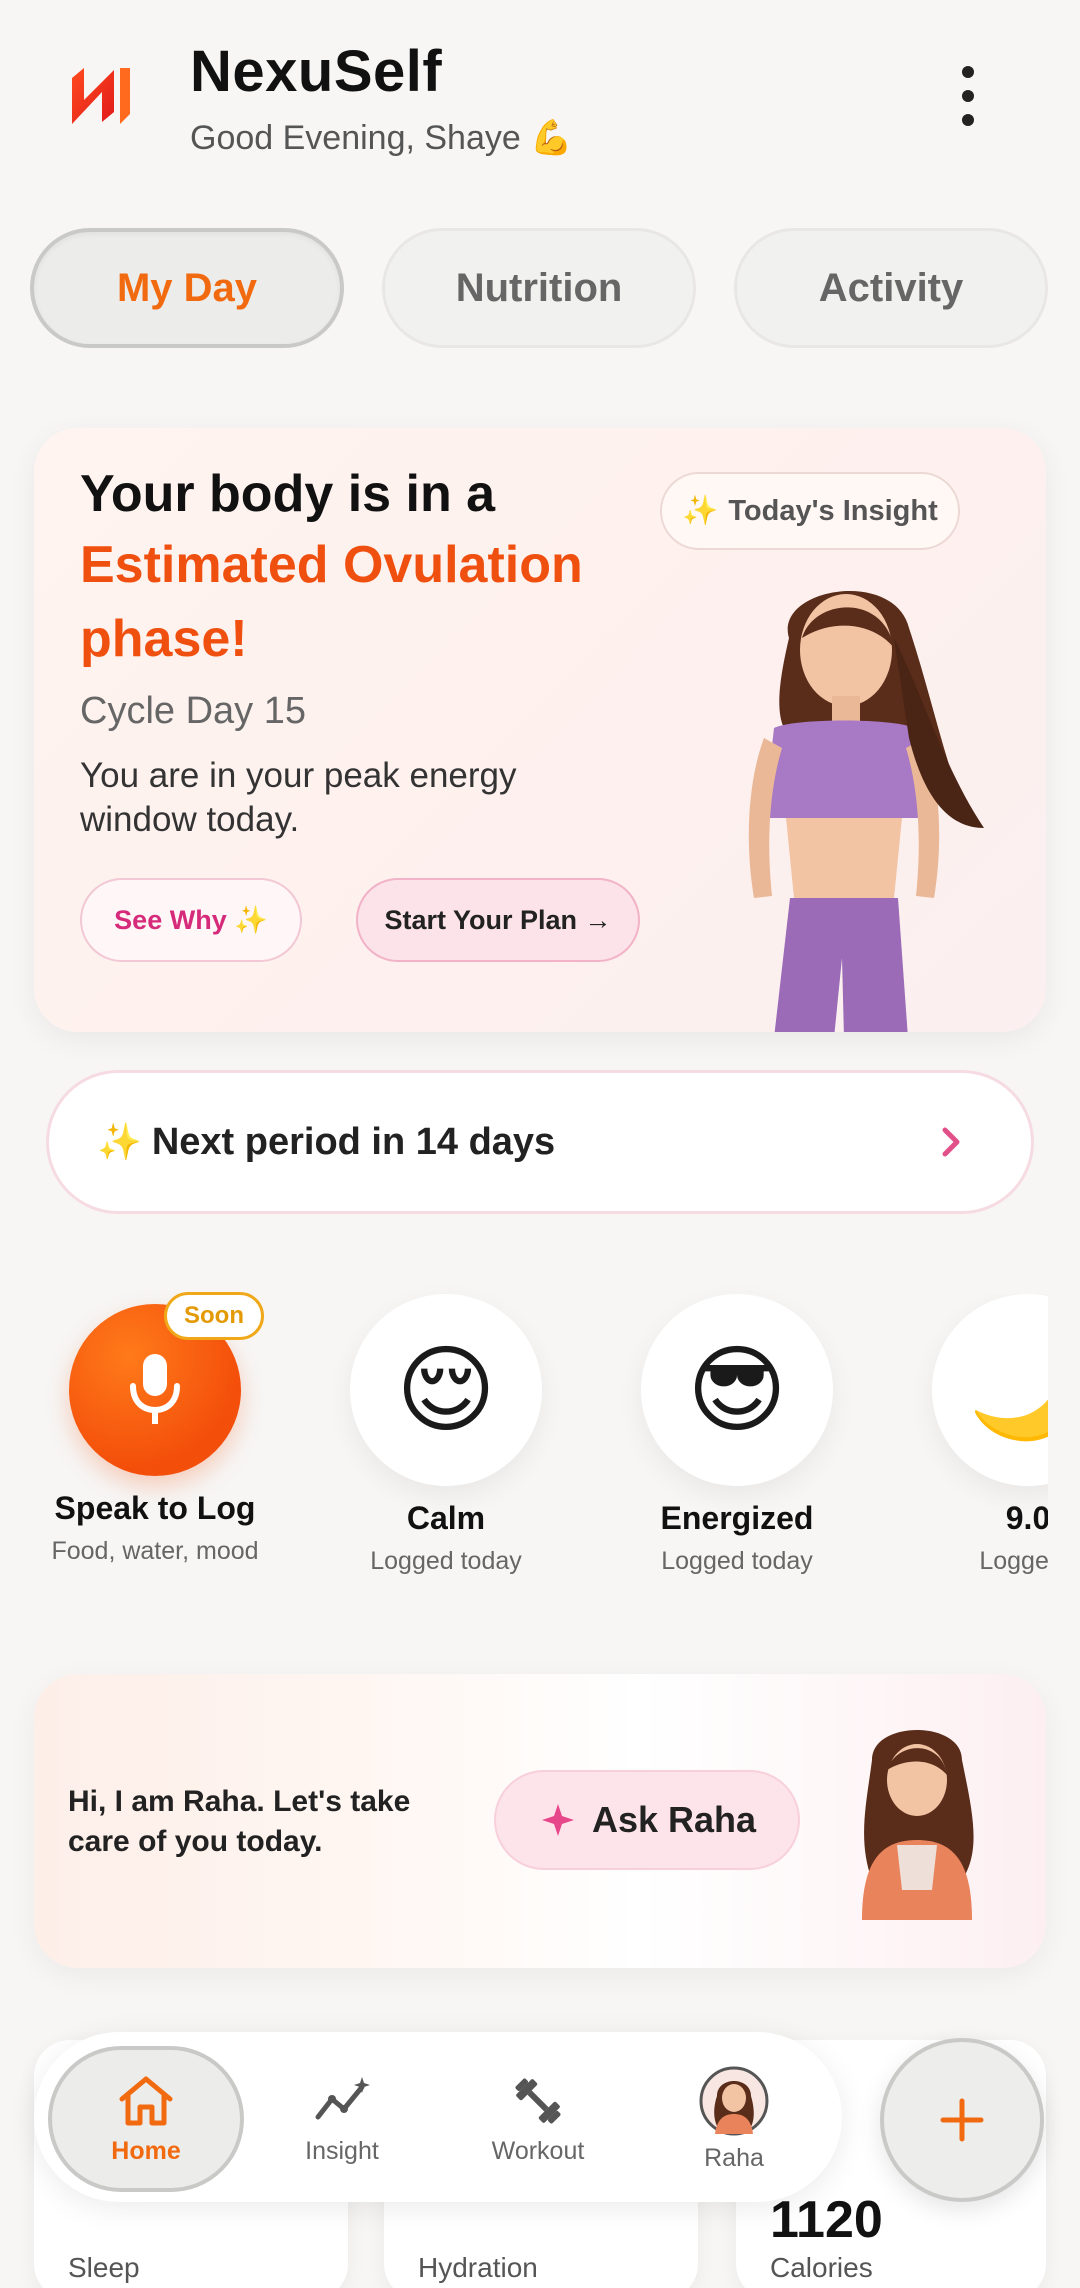 Image resolution: width=1080 pixels, height=2288 pixels. I want to click on nav-workout: Workout, so click(538, 2119).